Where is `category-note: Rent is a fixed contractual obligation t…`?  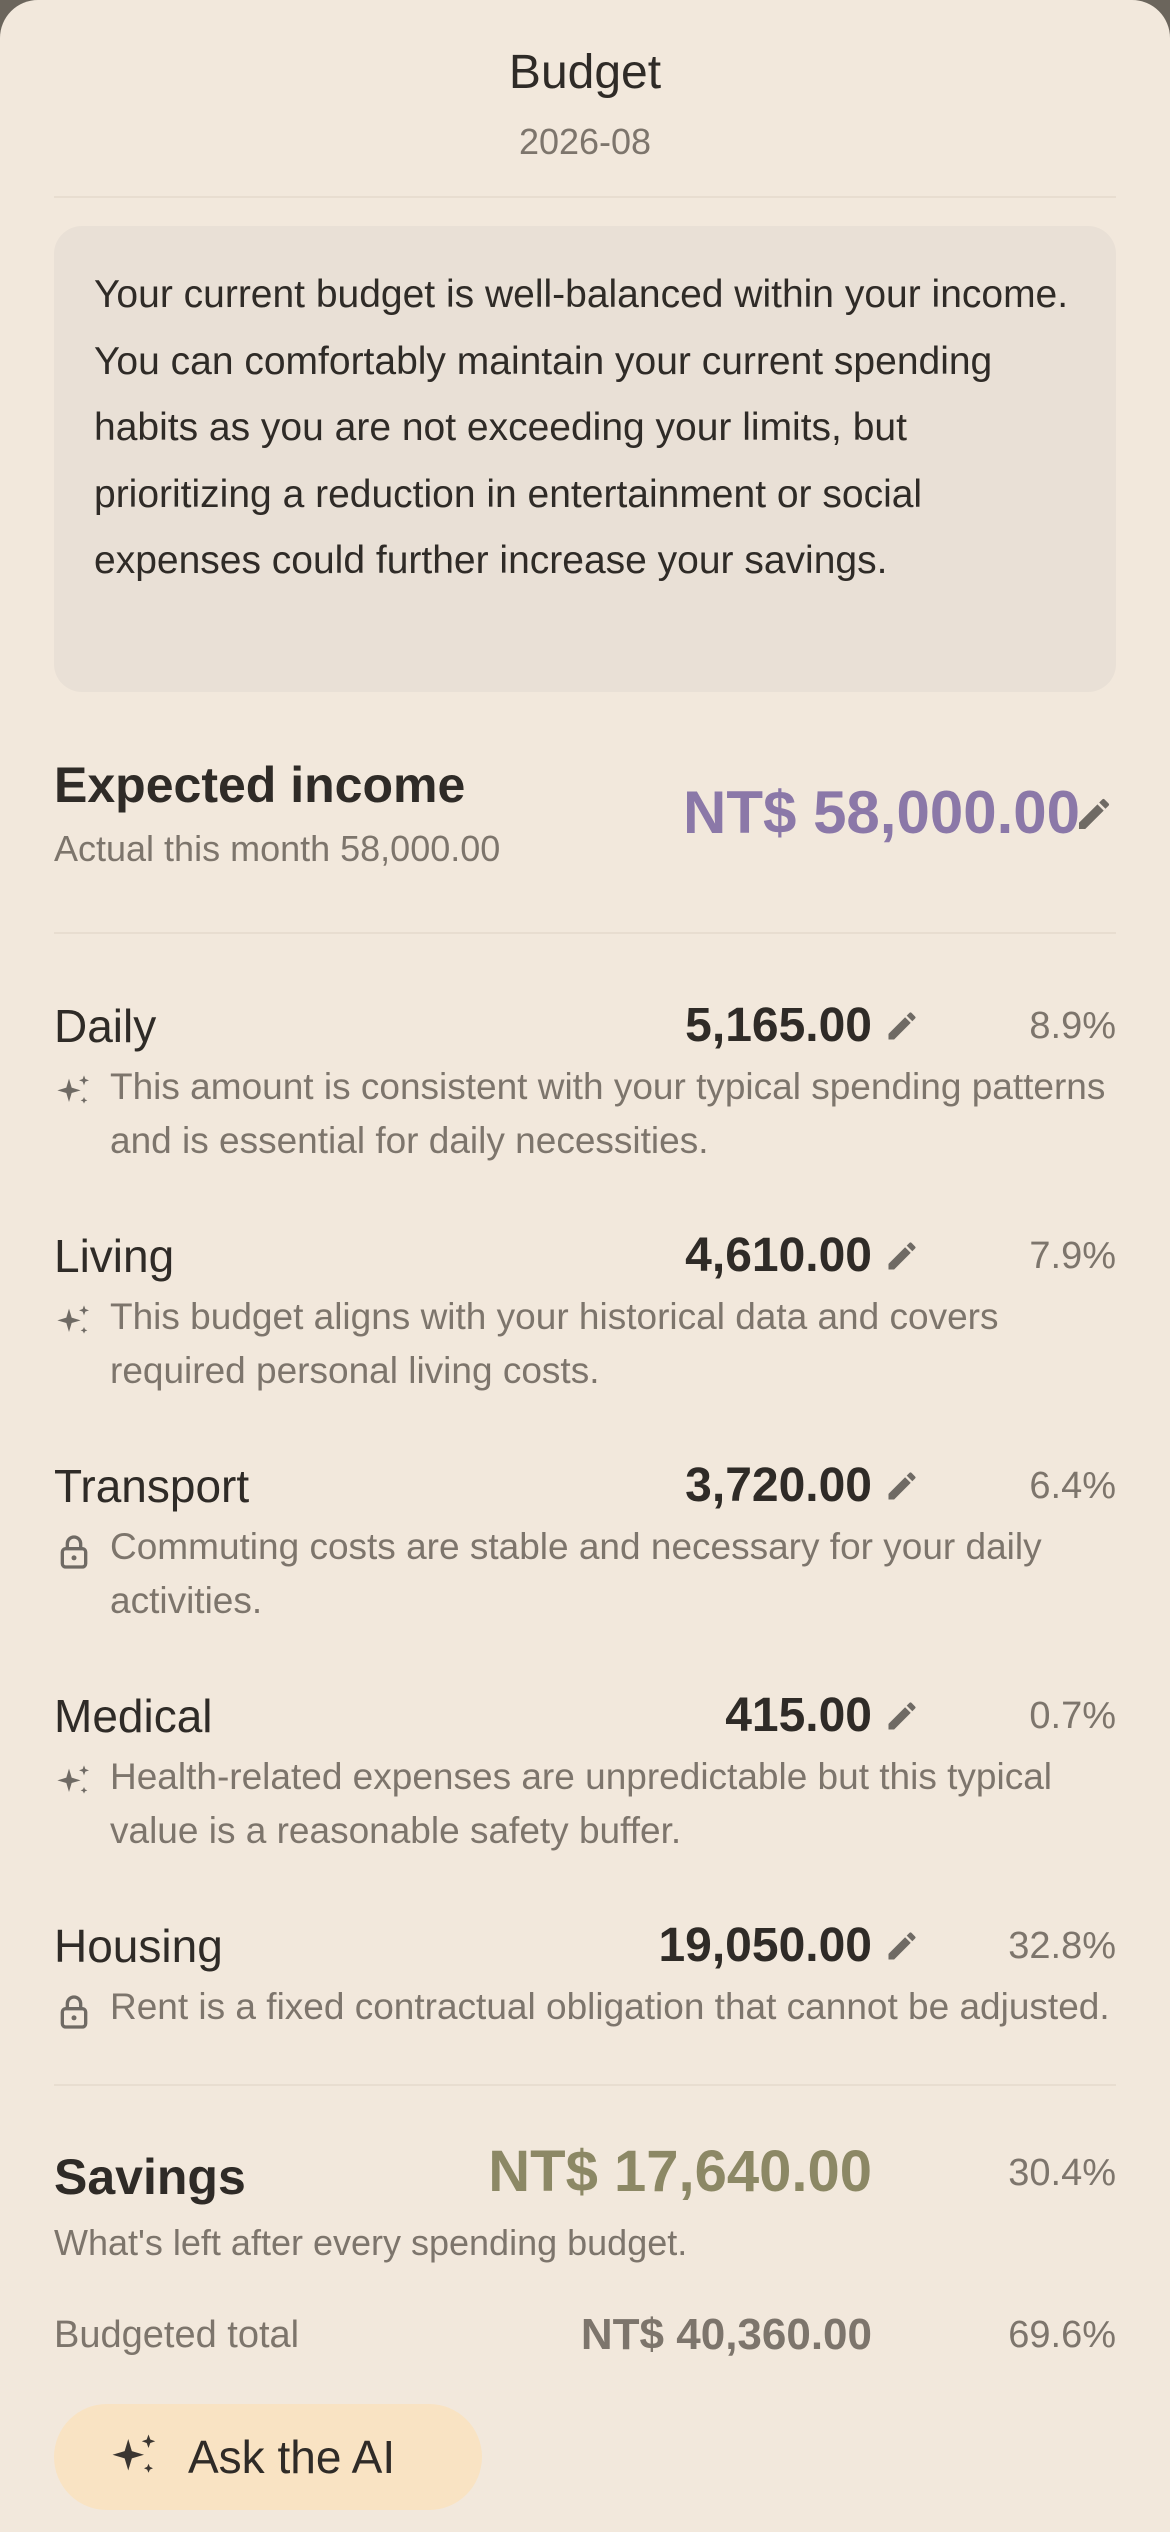 category-note: Rent is a fixed contractual obligation t… is located at coordinates (610, 2006).